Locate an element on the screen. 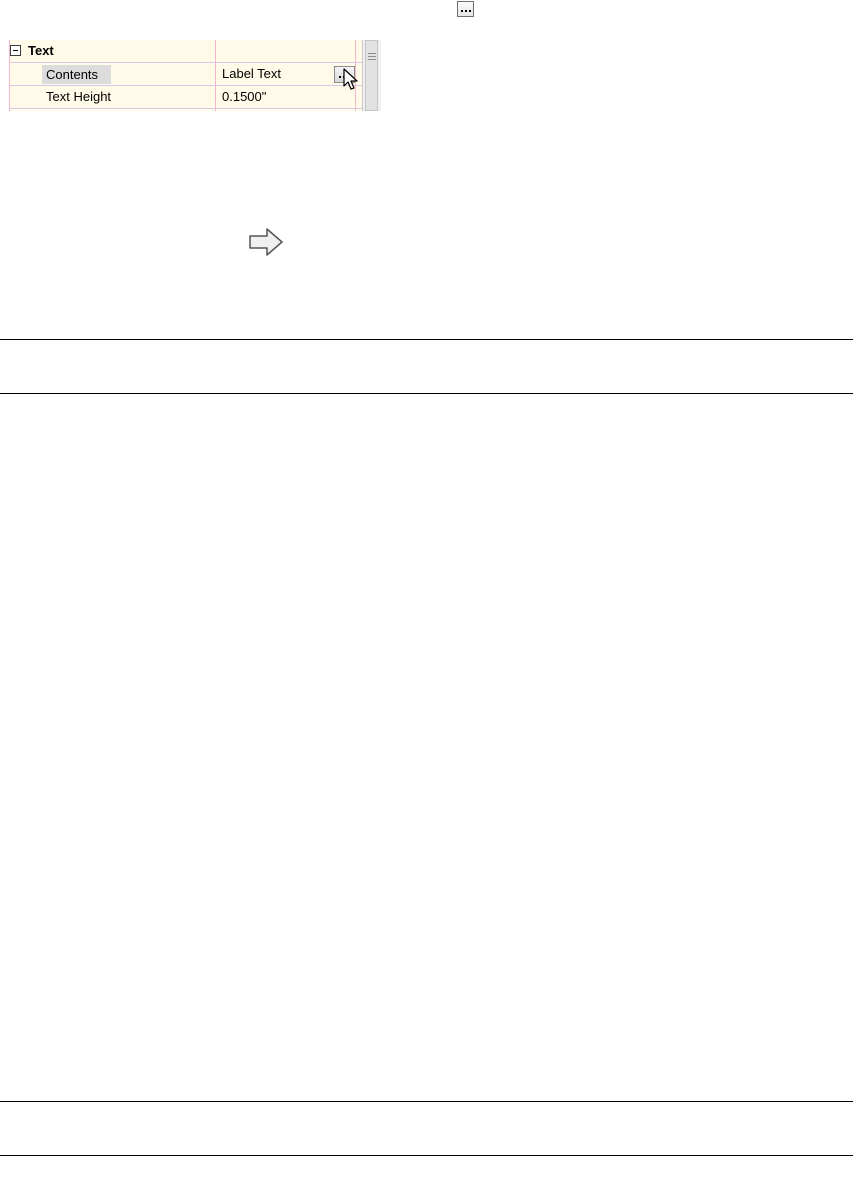  scrollbar-thumb is located at coordinates (371, 75).